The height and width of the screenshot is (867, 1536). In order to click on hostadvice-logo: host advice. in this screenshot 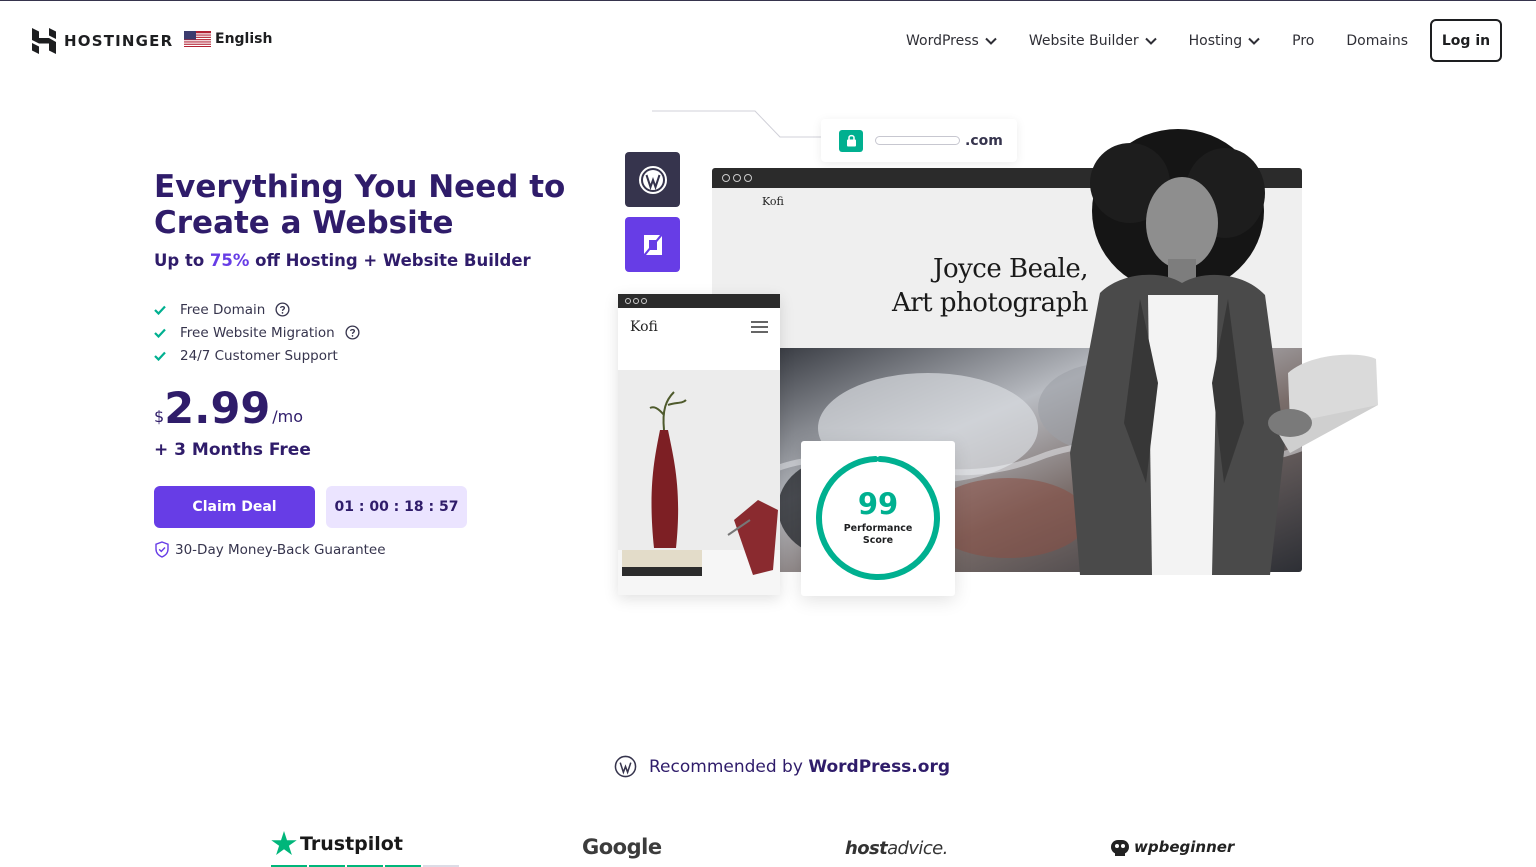, I will do `click(896, 848)`.